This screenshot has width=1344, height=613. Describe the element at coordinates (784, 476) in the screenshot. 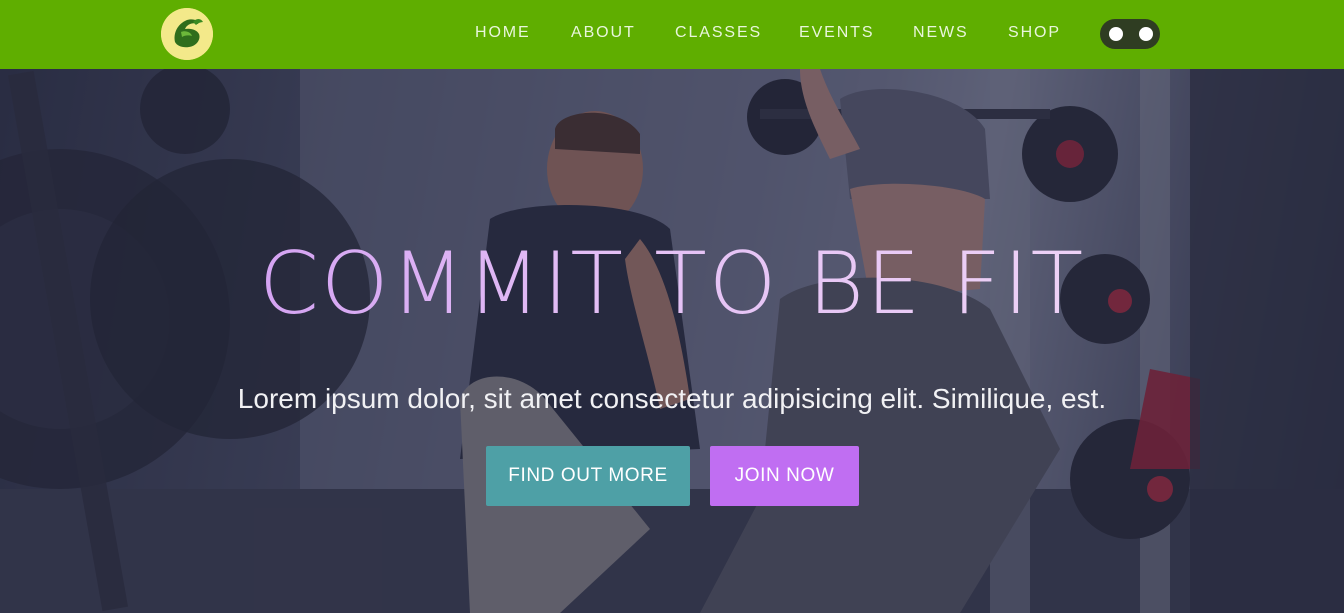

I see `join-now-button: JOIN NOW` at that location.